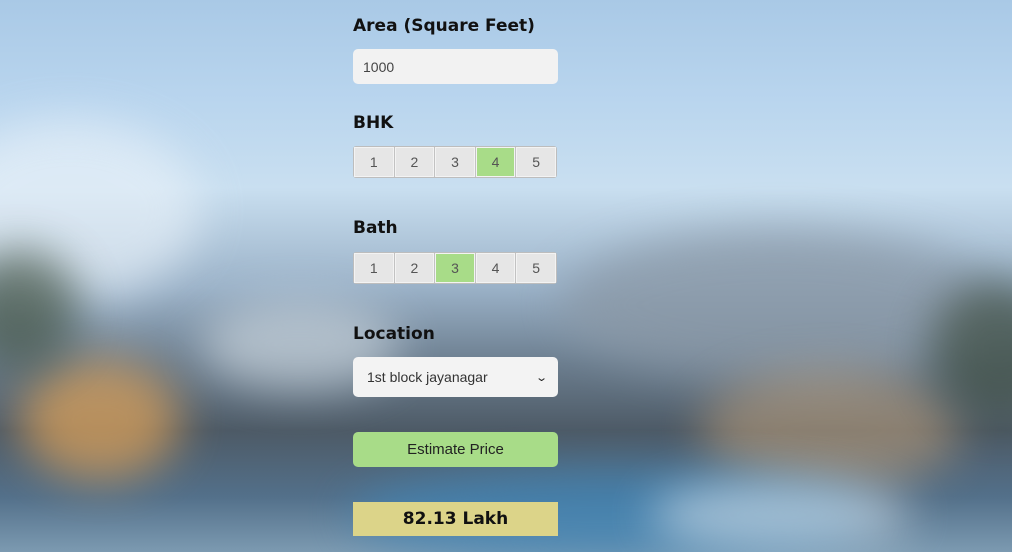 This screenshot has width=1012, height=552. What do you see at coordinates (374, 268) in the screenshot?
I see `bath-option-1: 1` at bounding box center [374, 268].